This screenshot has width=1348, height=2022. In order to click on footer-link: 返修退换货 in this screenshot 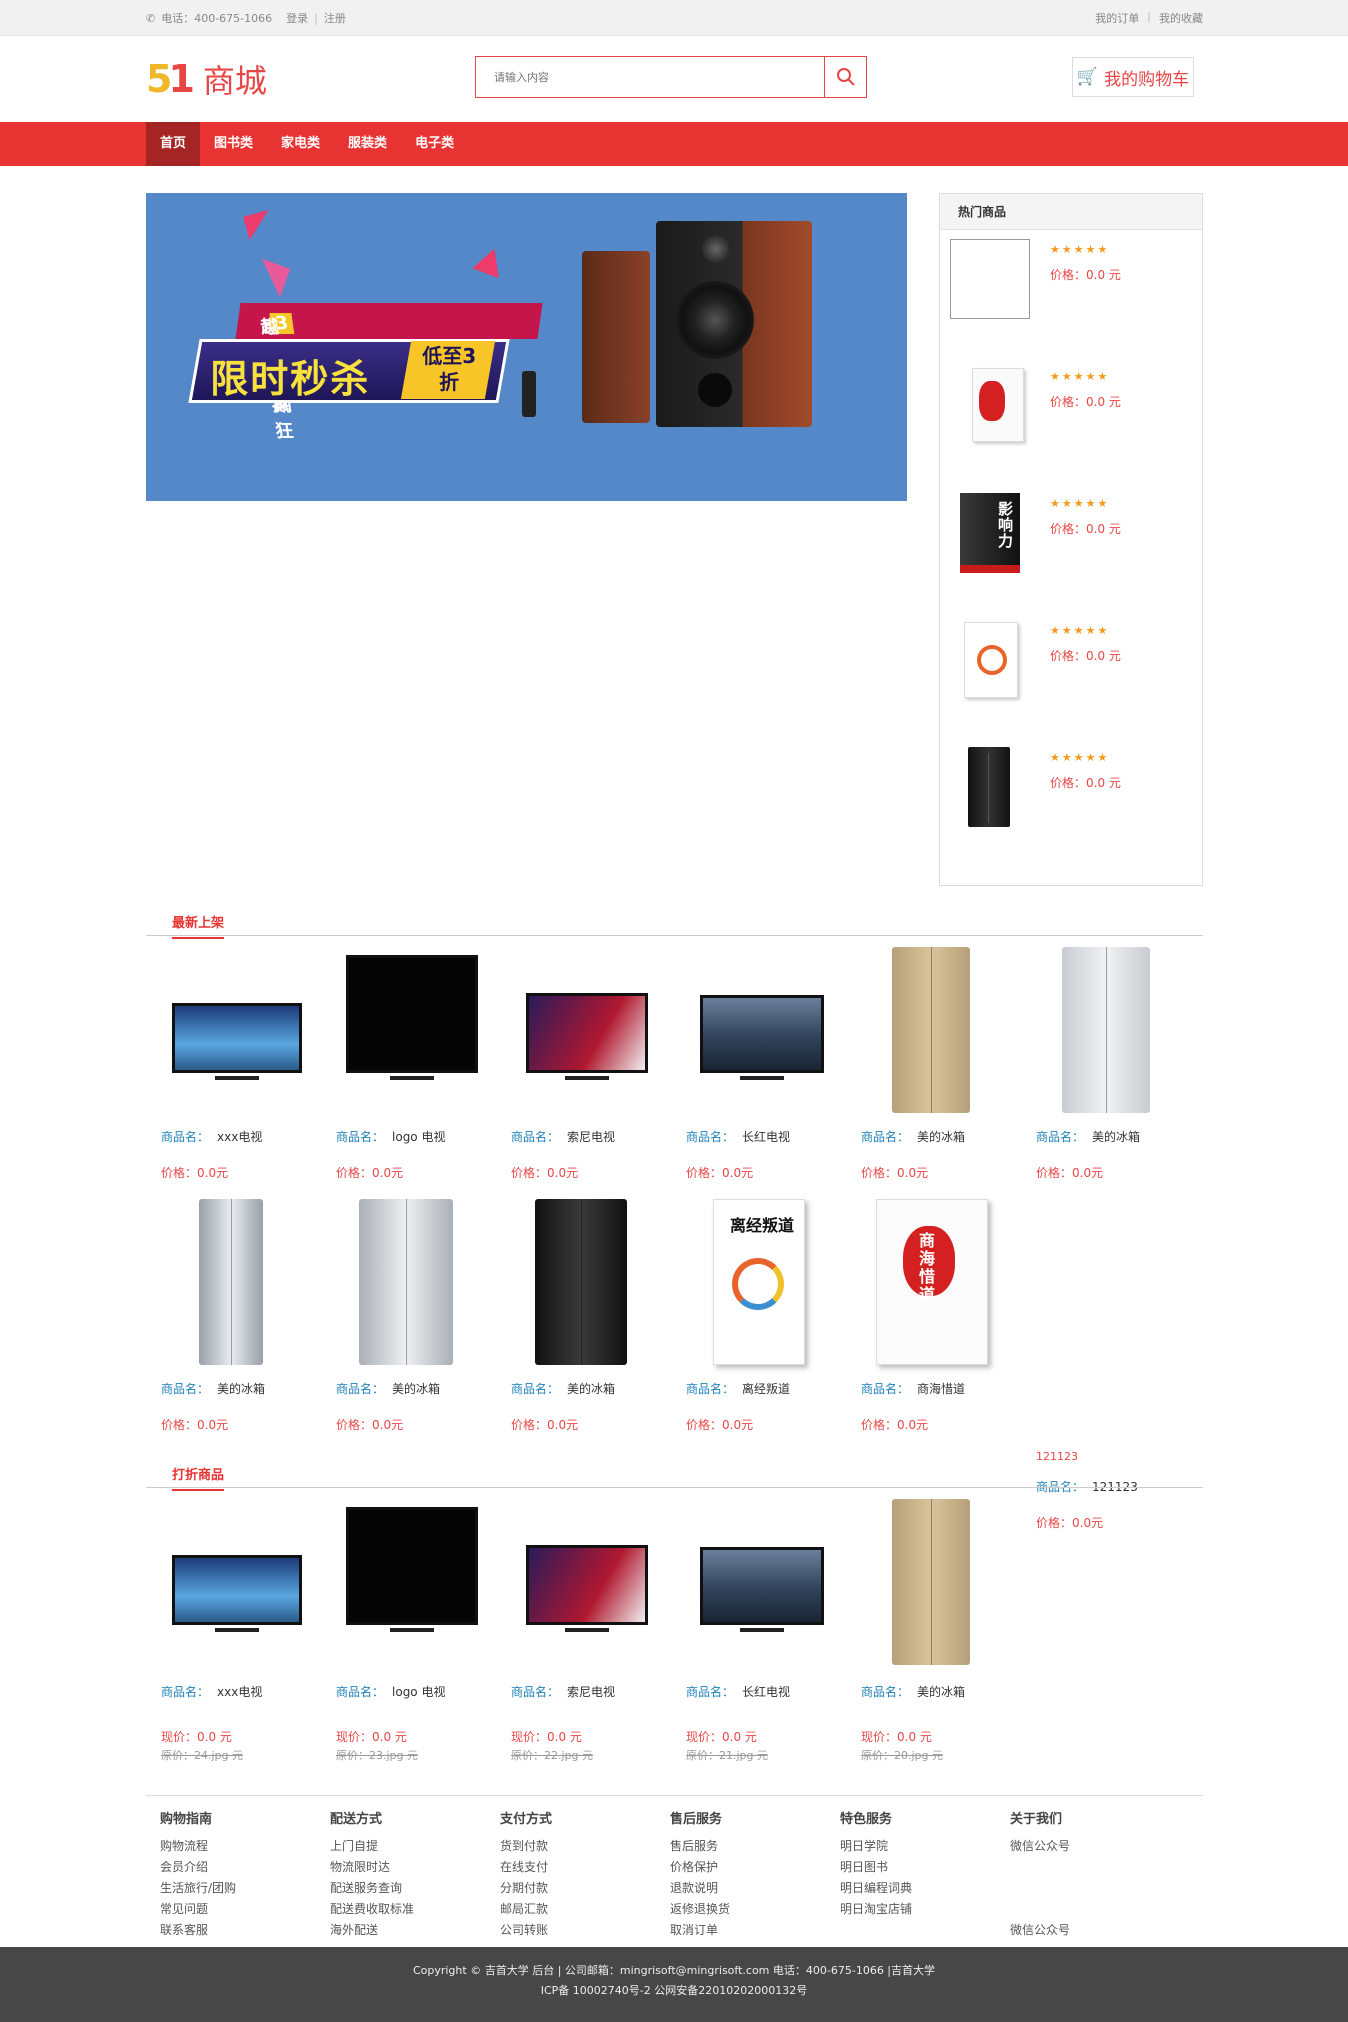, I will do `click(750, 1909)`.